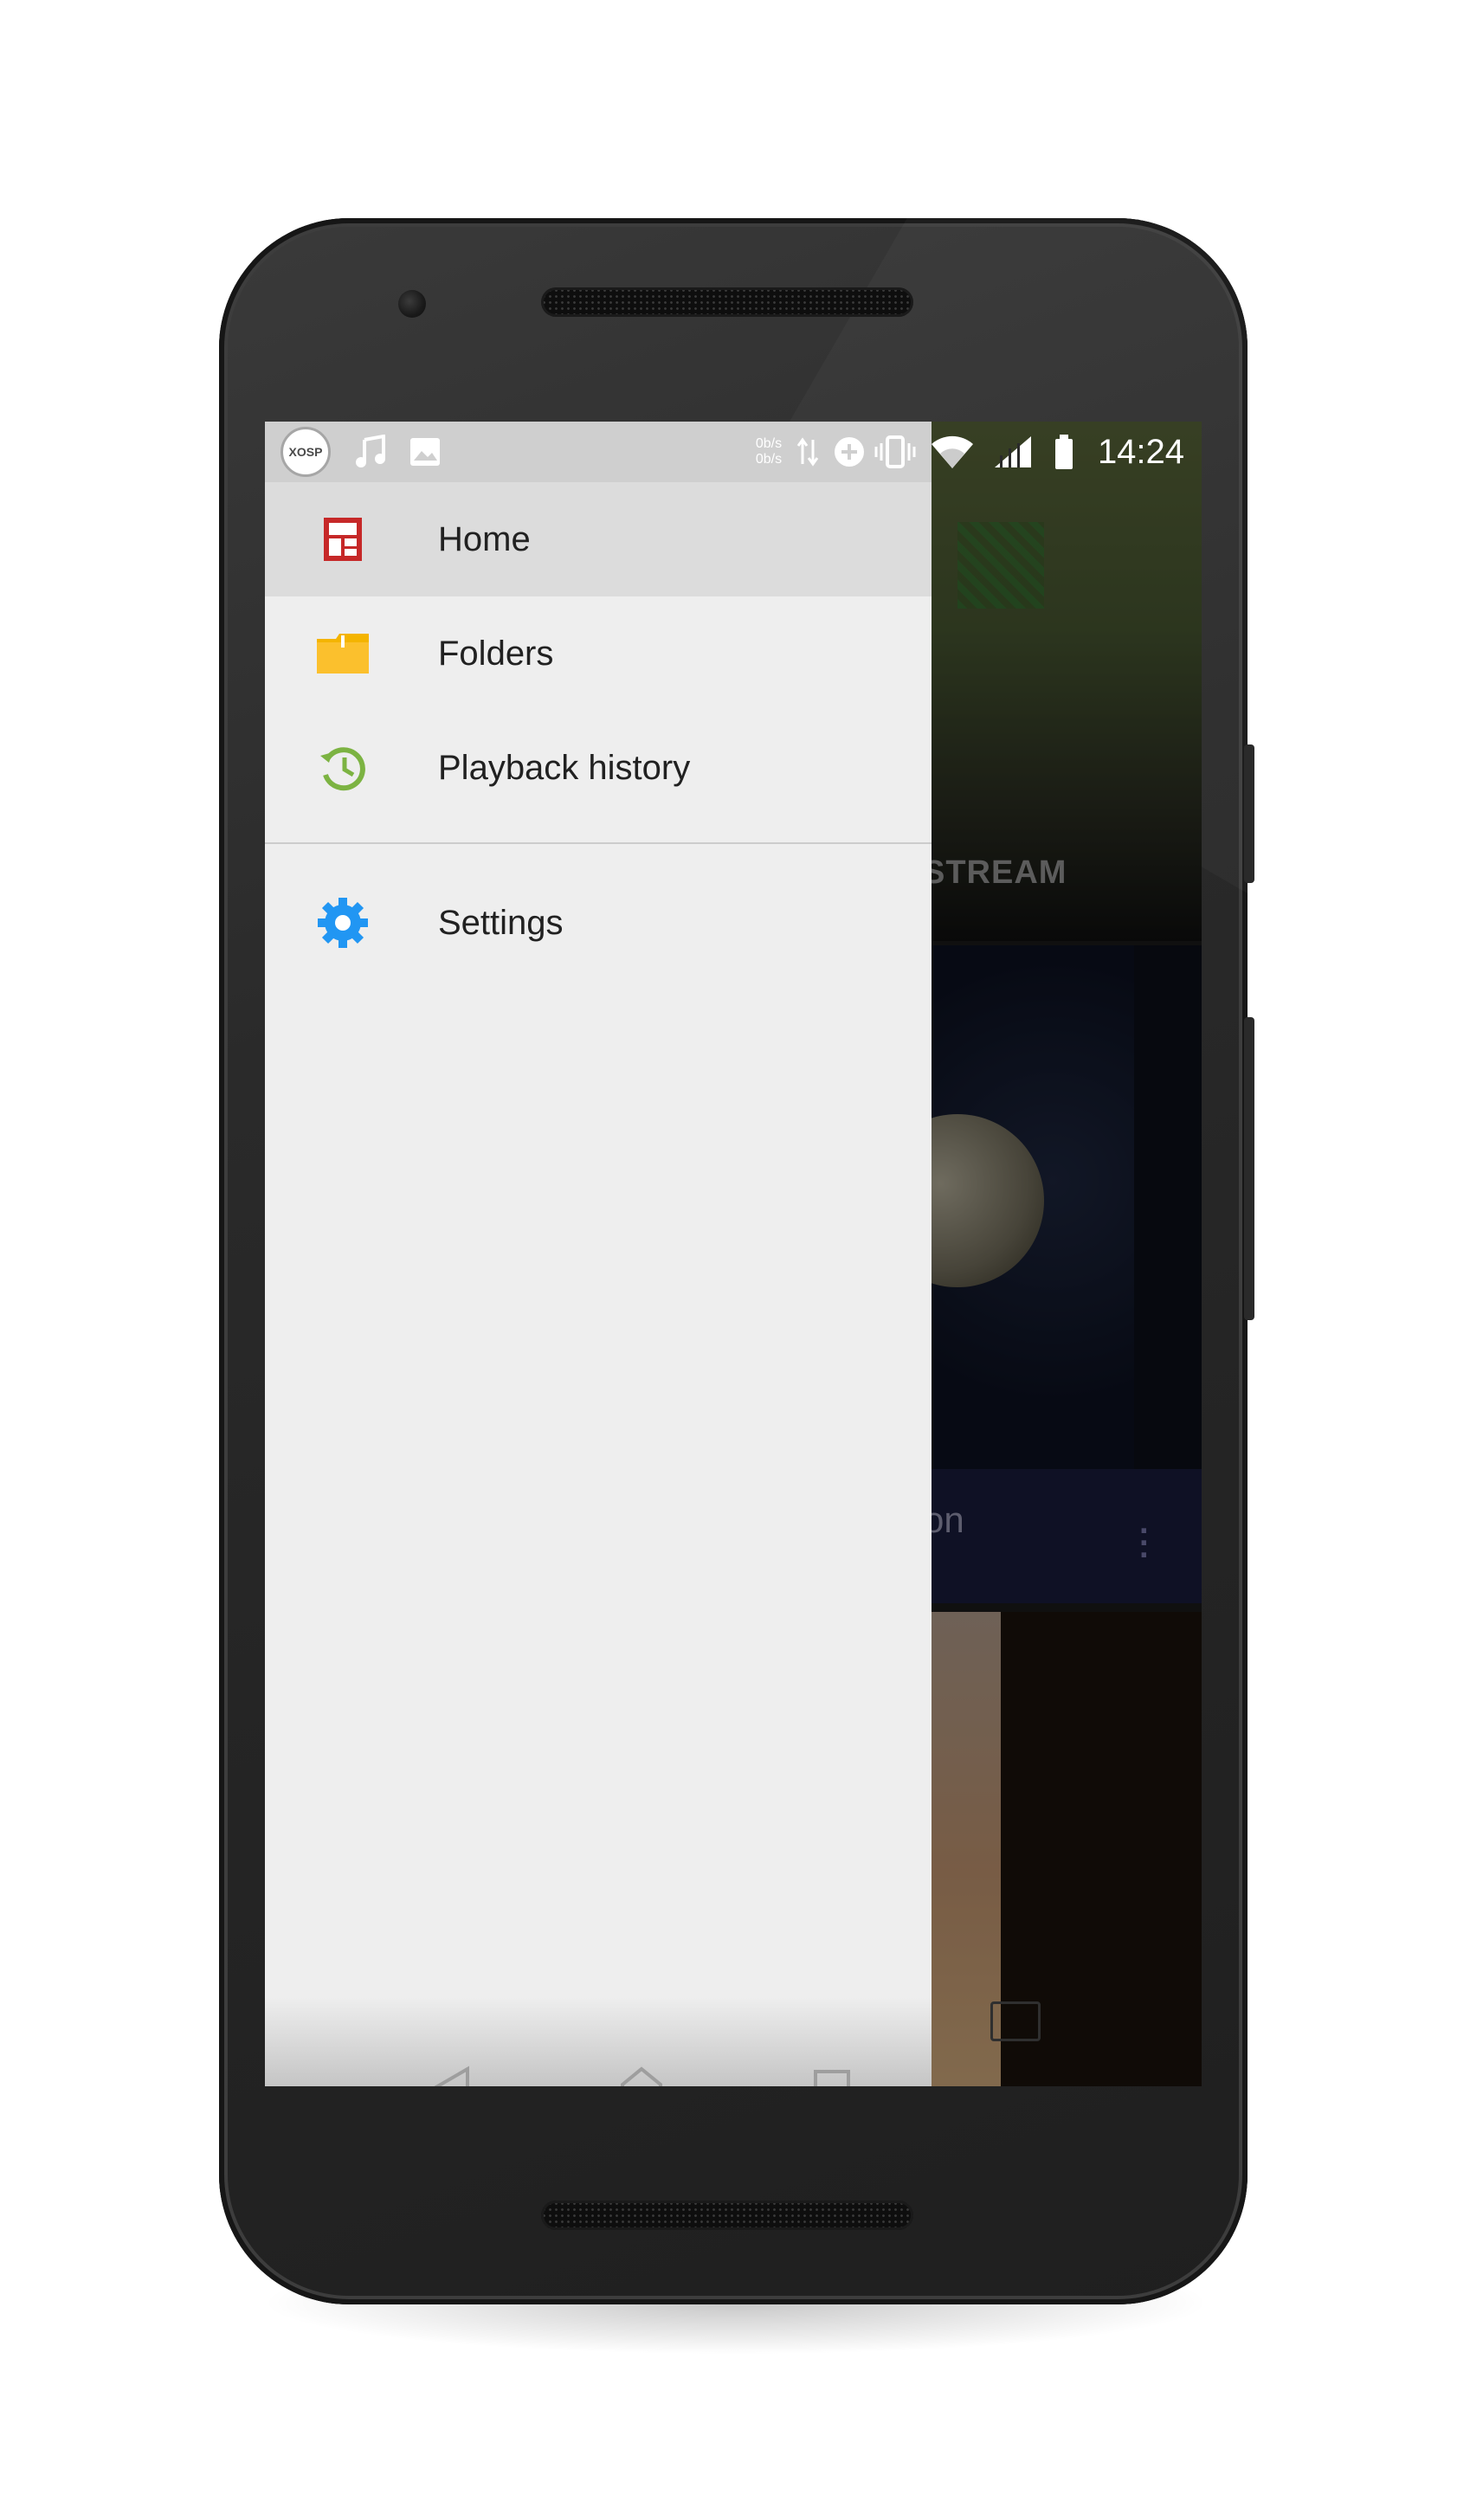 The height and width of the screenshot is (2520, 1470). Describe the element at coordinates (850, 452) in the screenshot. I see `data-saver-icon` at that location.